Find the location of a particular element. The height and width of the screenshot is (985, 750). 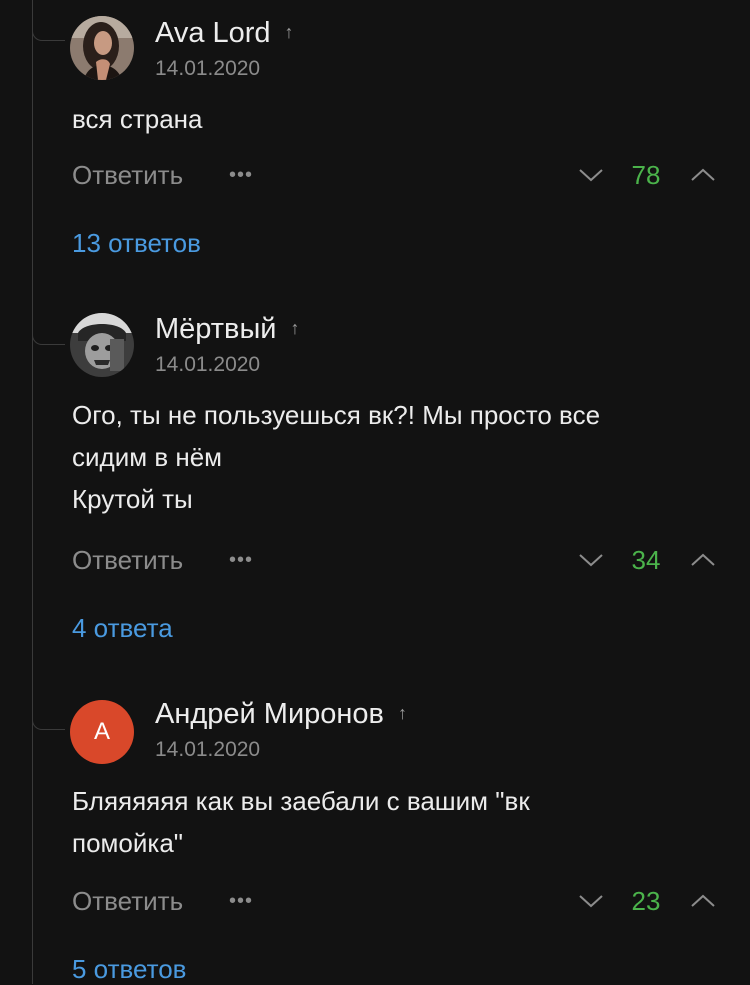

show-replies-link: 13 ответов is located at coordinates (136, 243).